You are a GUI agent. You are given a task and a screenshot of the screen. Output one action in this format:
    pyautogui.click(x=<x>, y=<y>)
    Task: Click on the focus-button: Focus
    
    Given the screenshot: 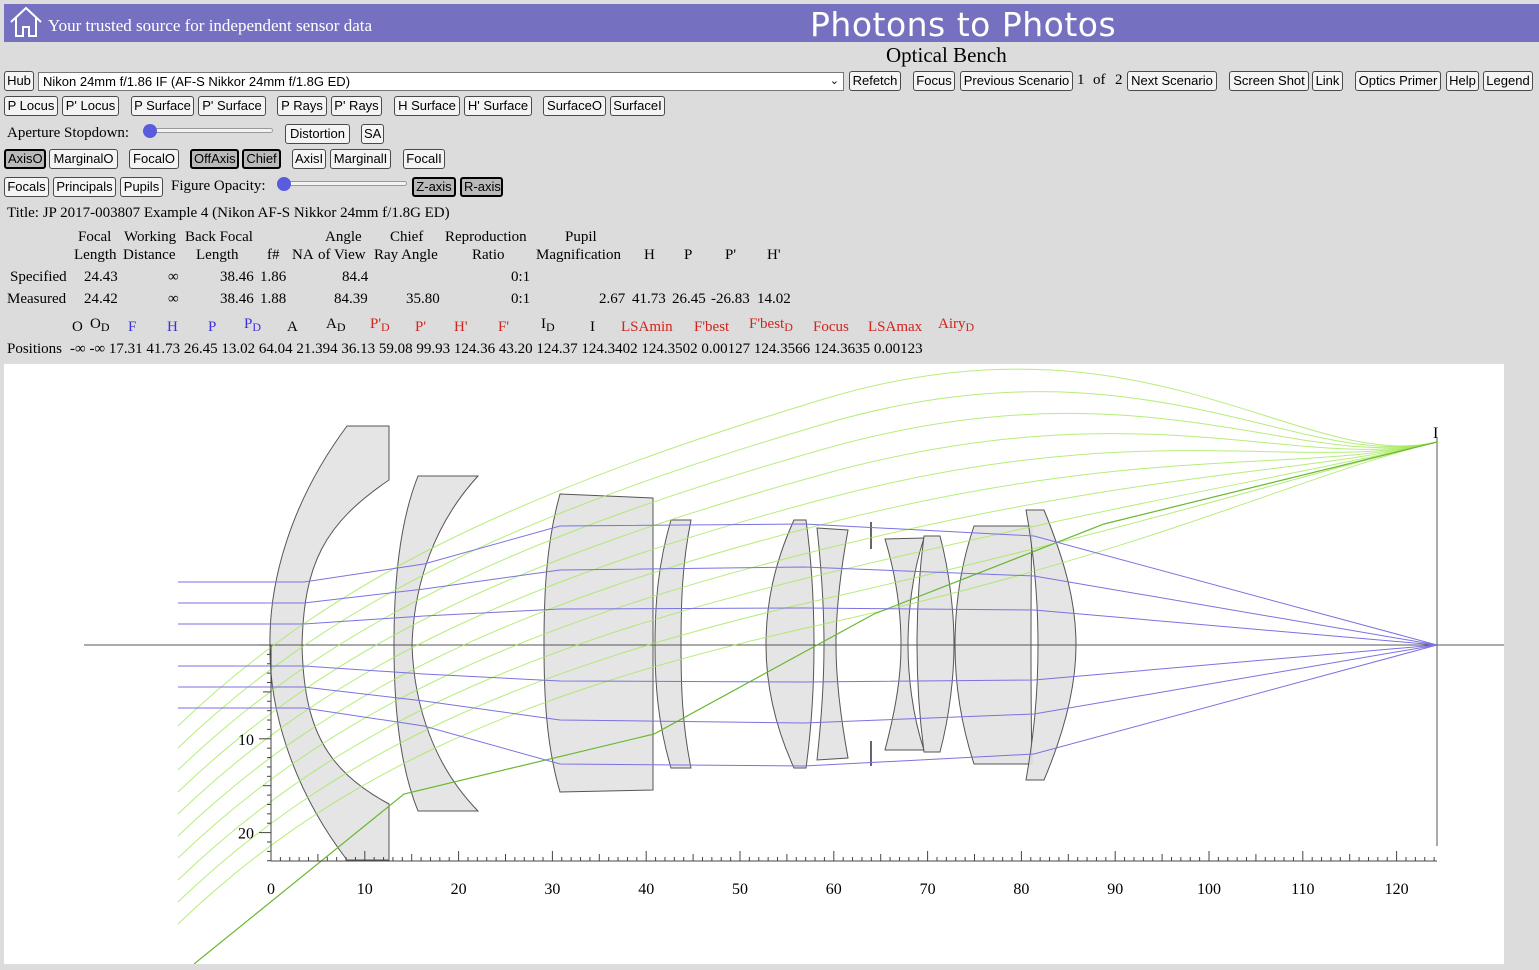 What is the action you would take?
    pyautogui.click(x=934, y=81)
    